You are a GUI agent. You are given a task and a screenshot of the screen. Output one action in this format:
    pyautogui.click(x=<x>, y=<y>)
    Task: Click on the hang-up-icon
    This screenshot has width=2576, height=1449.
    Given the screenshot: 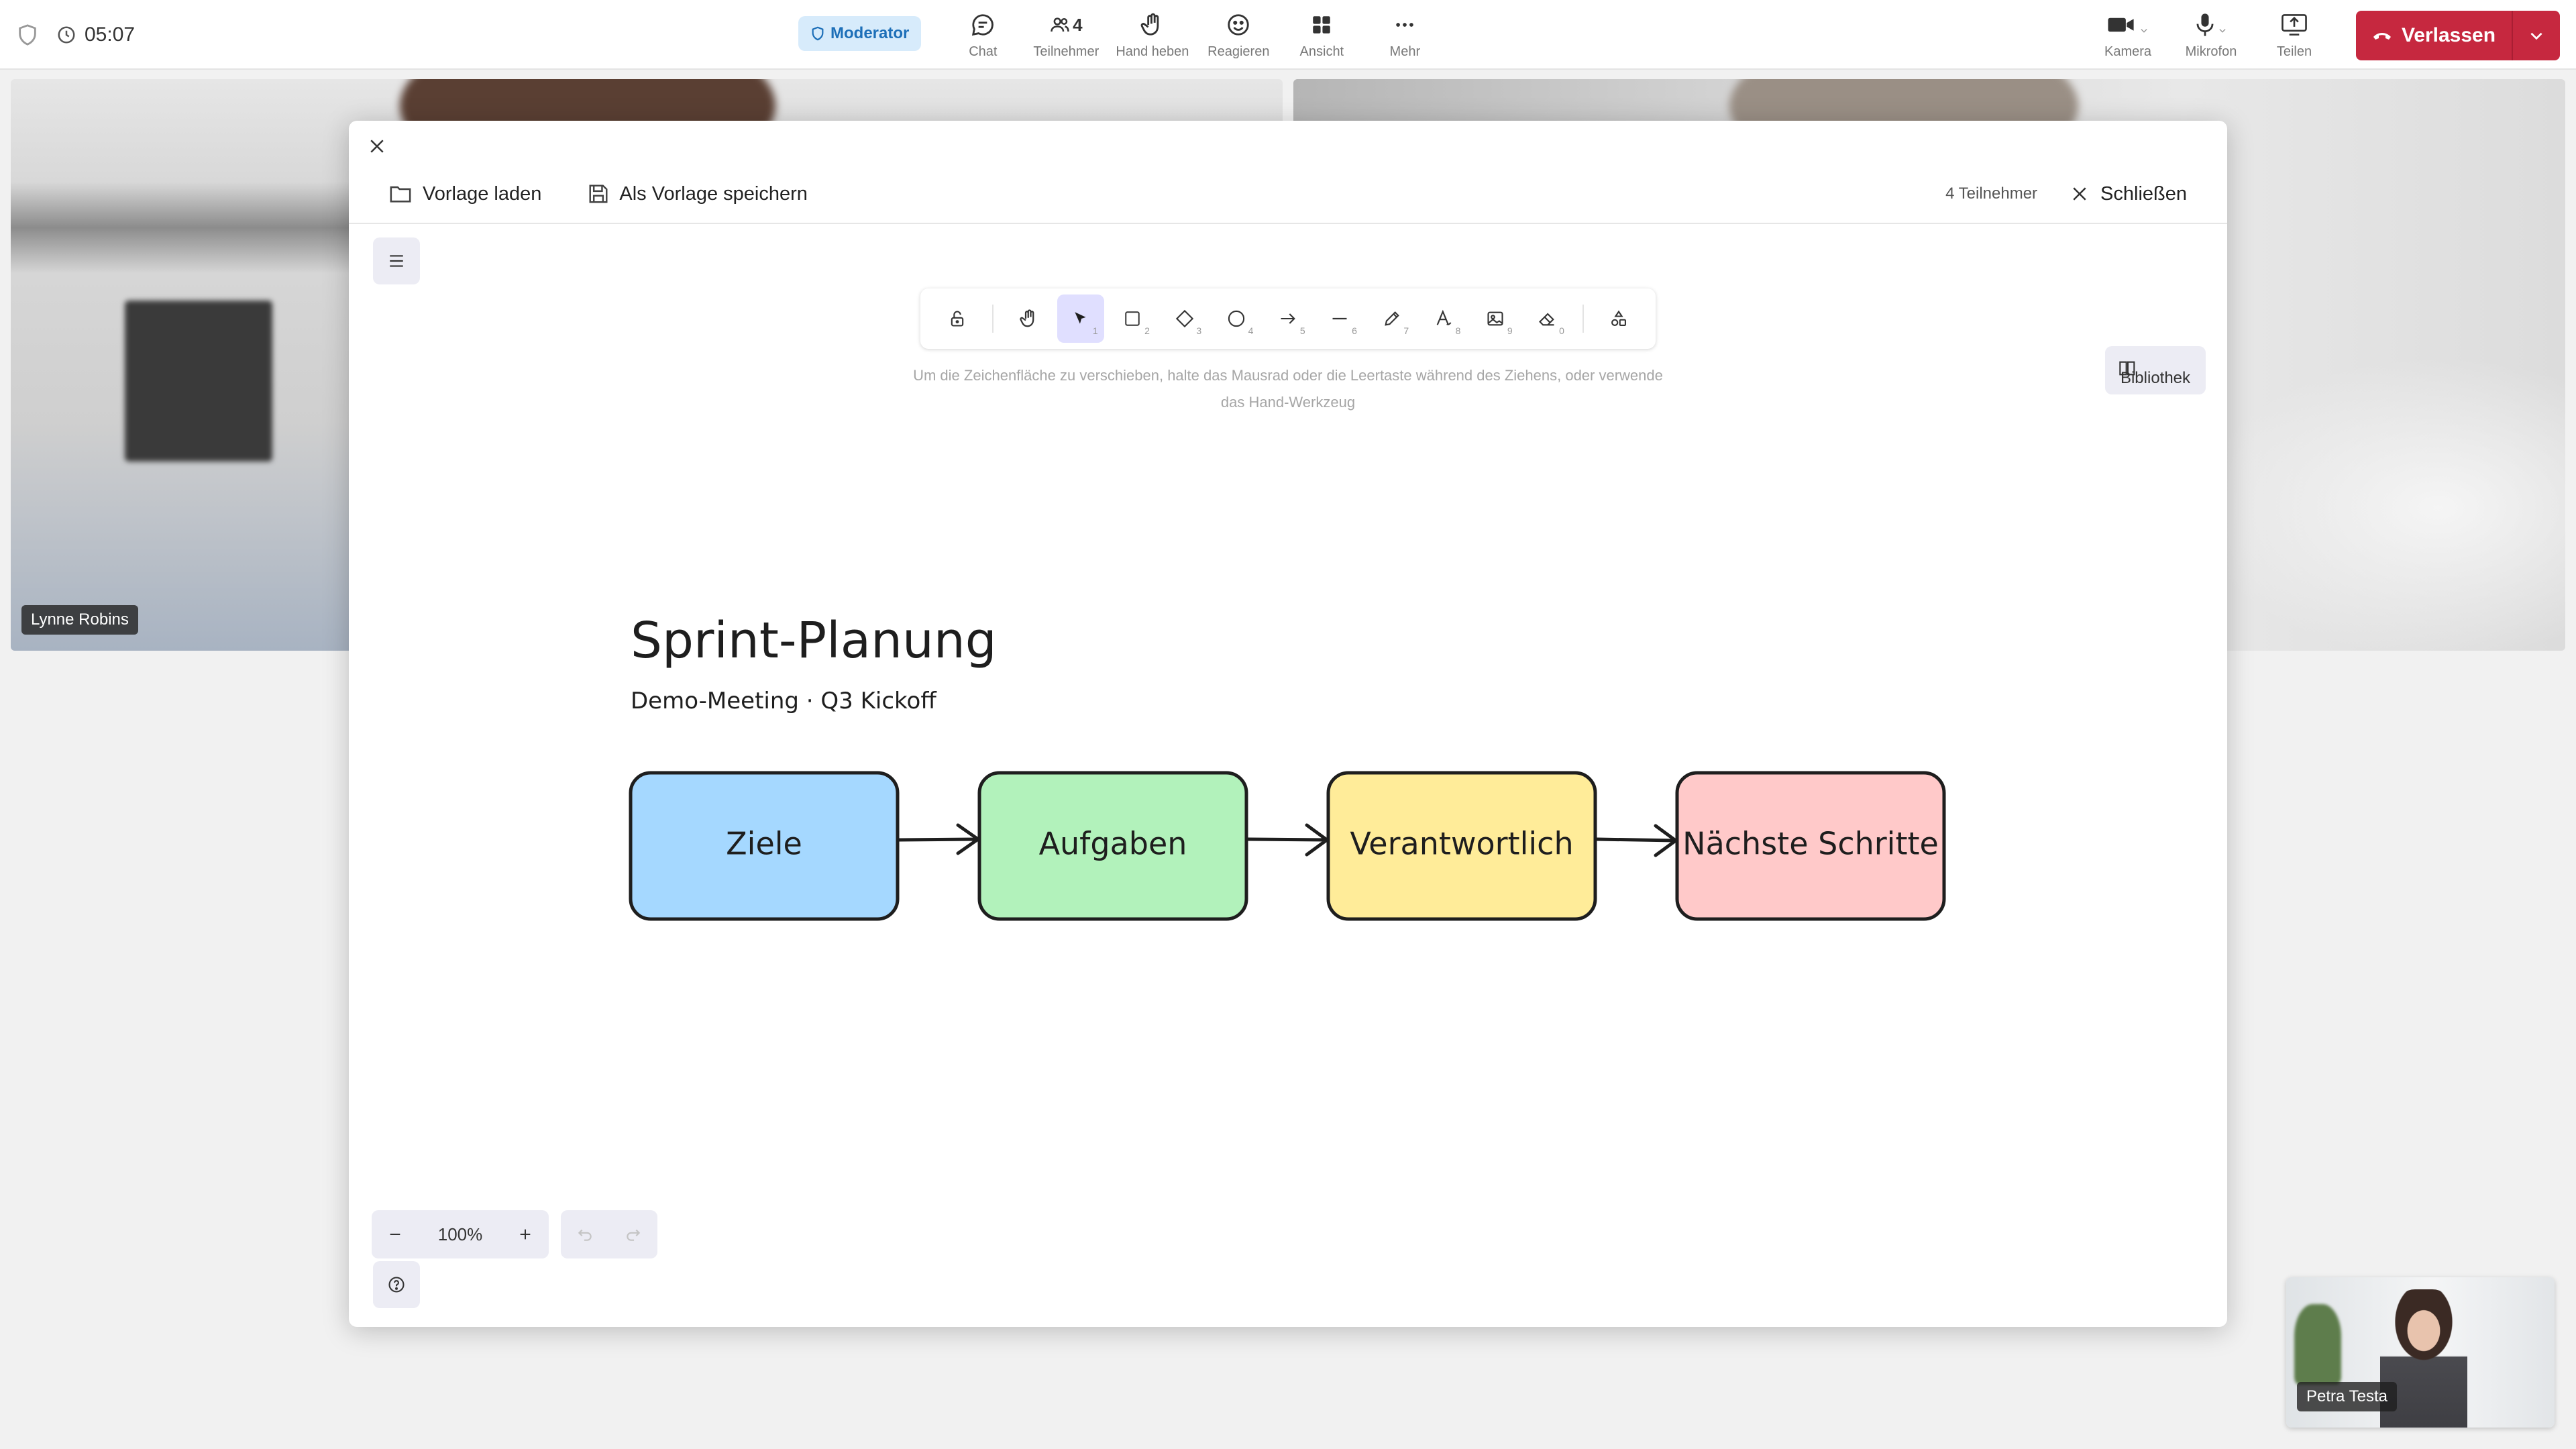 What is the action you would take?
    pyautogui.click(x=2382, y=35)
    